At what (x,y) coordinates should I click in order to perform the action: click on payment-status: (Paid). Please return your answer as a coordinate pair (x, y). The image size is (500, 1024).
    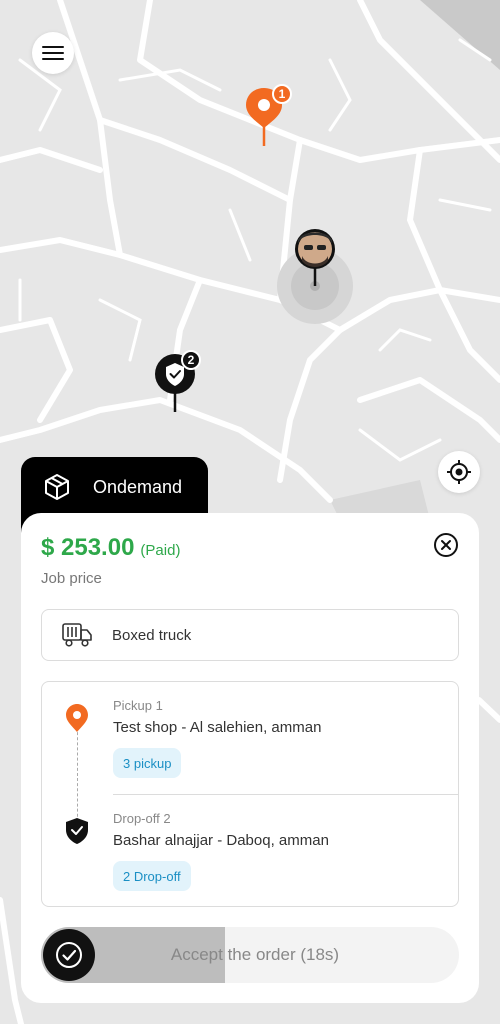
    Looking at the image, I should click on (160, 550).